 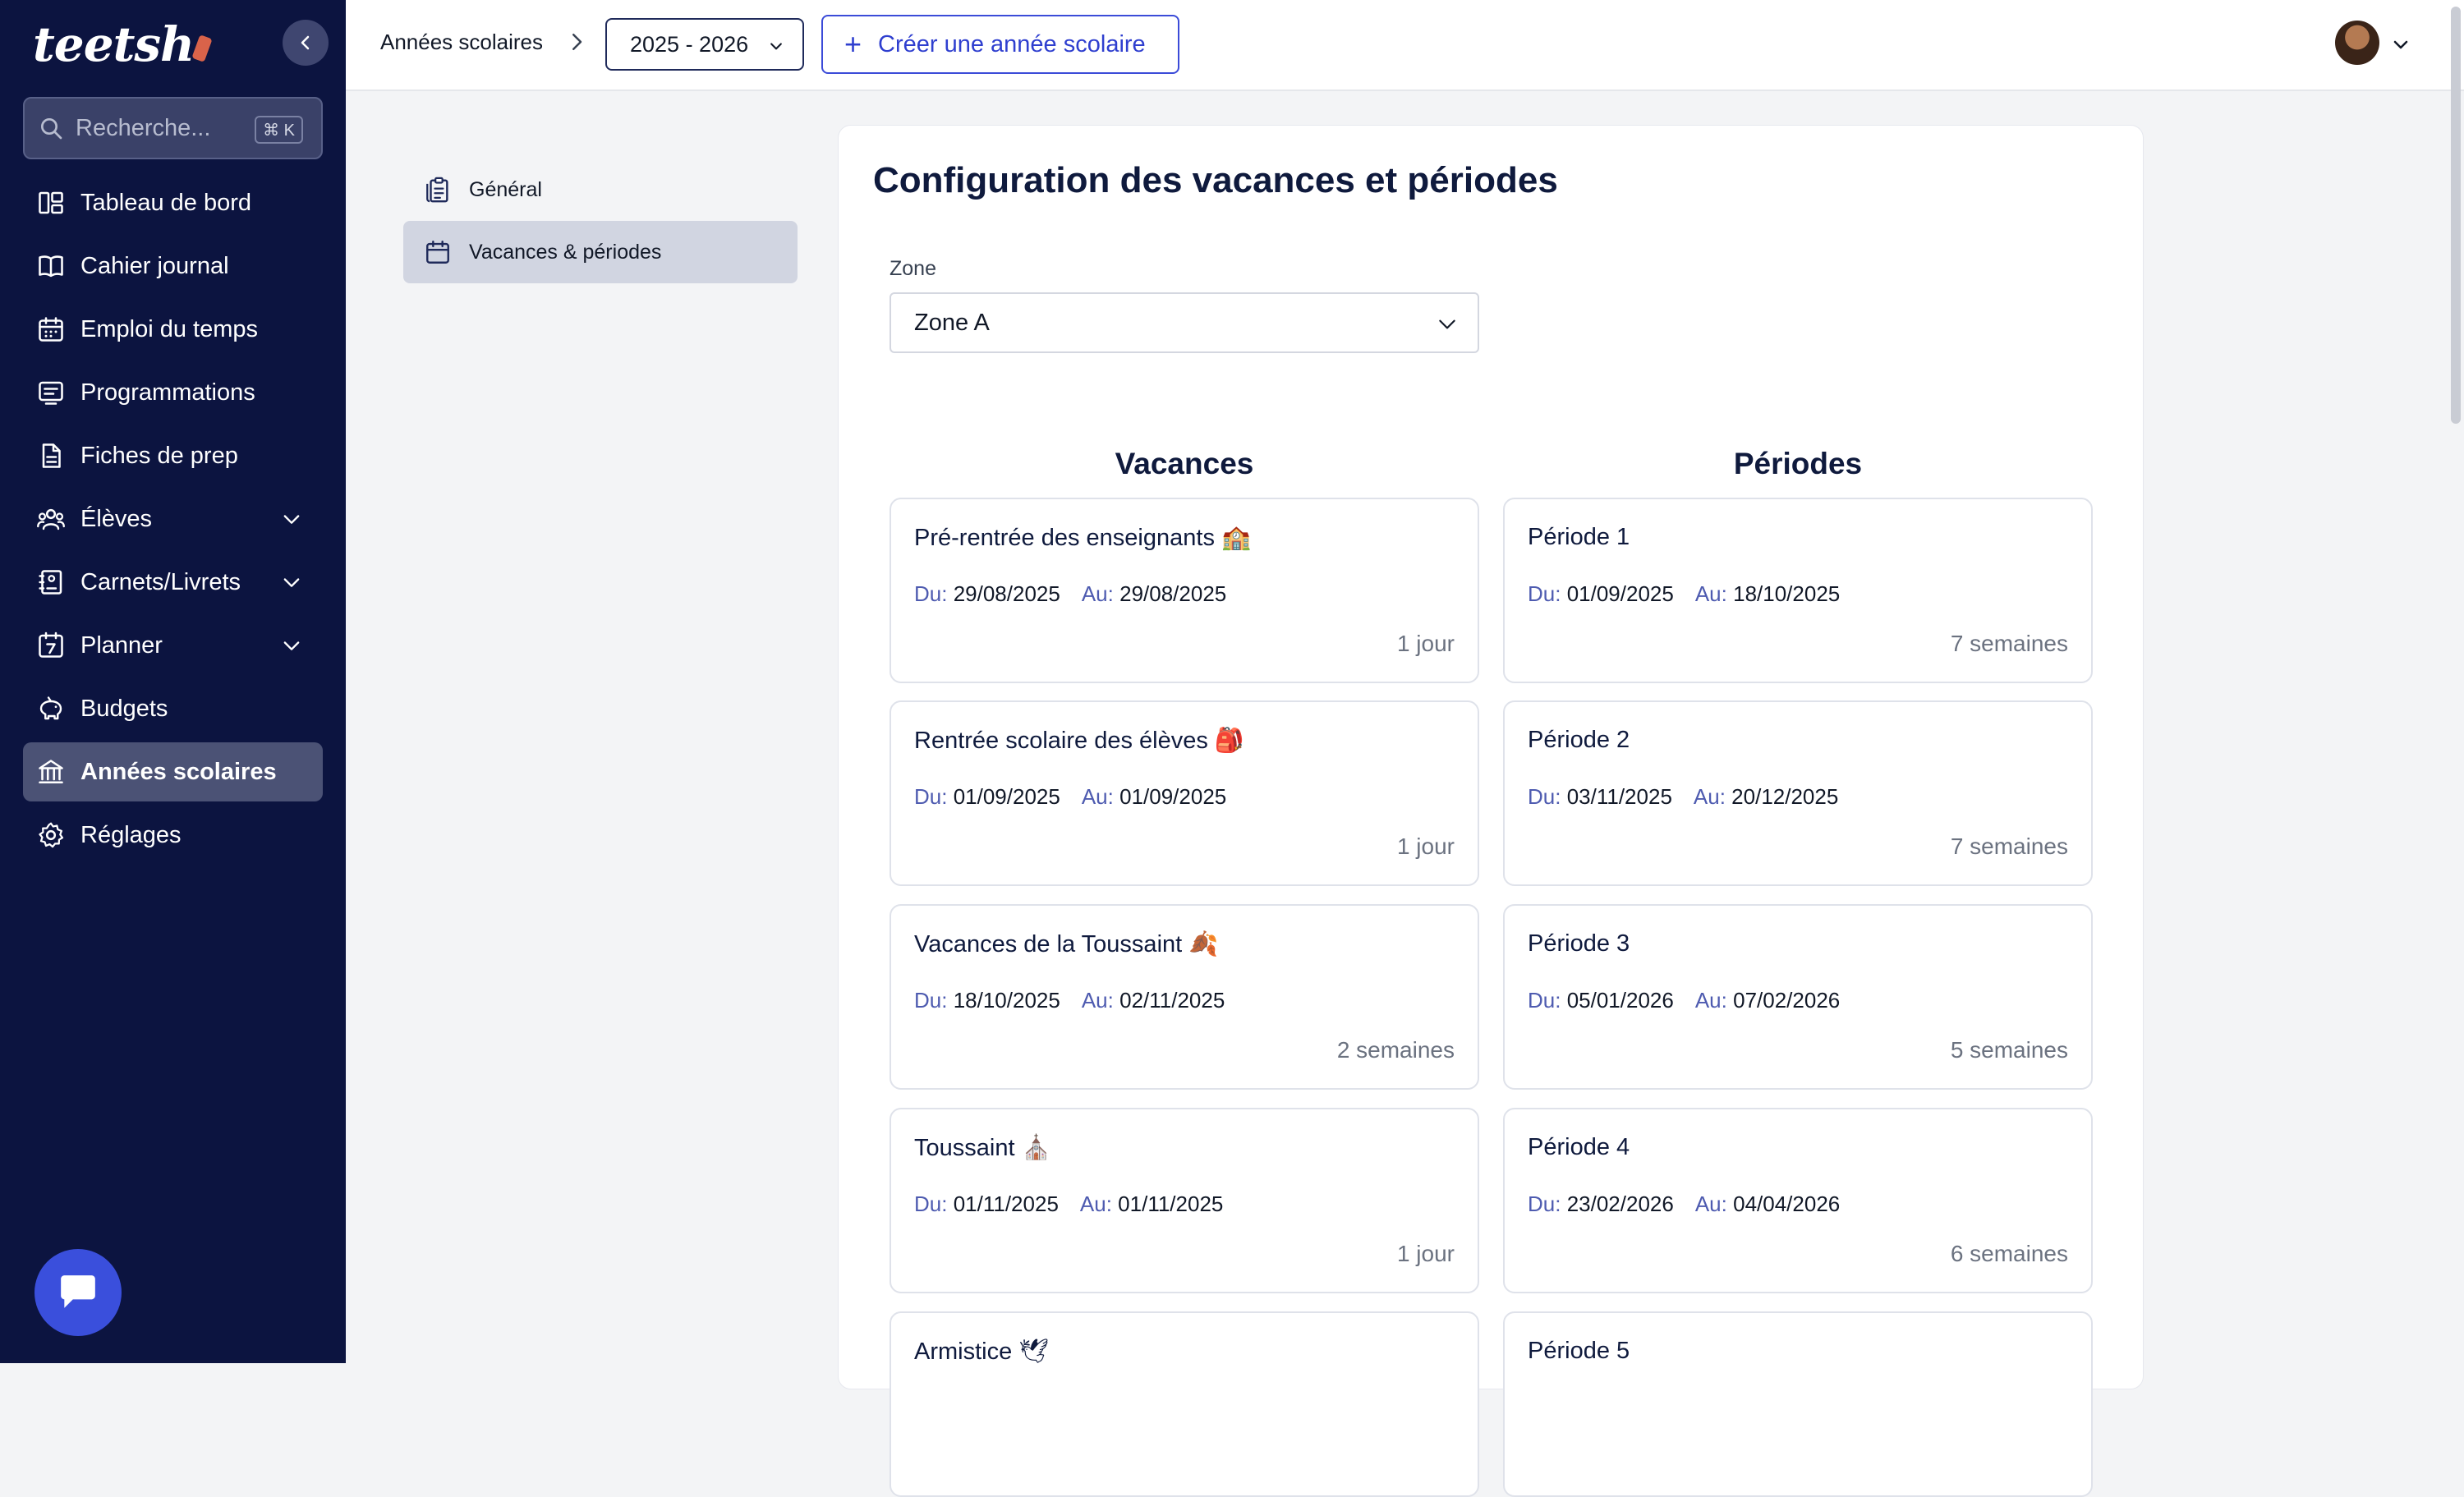 What do you see at coordinates (505, 189) in the screenshot?
I see `subnav-item-label: Général` at bounding box center [505, 189].